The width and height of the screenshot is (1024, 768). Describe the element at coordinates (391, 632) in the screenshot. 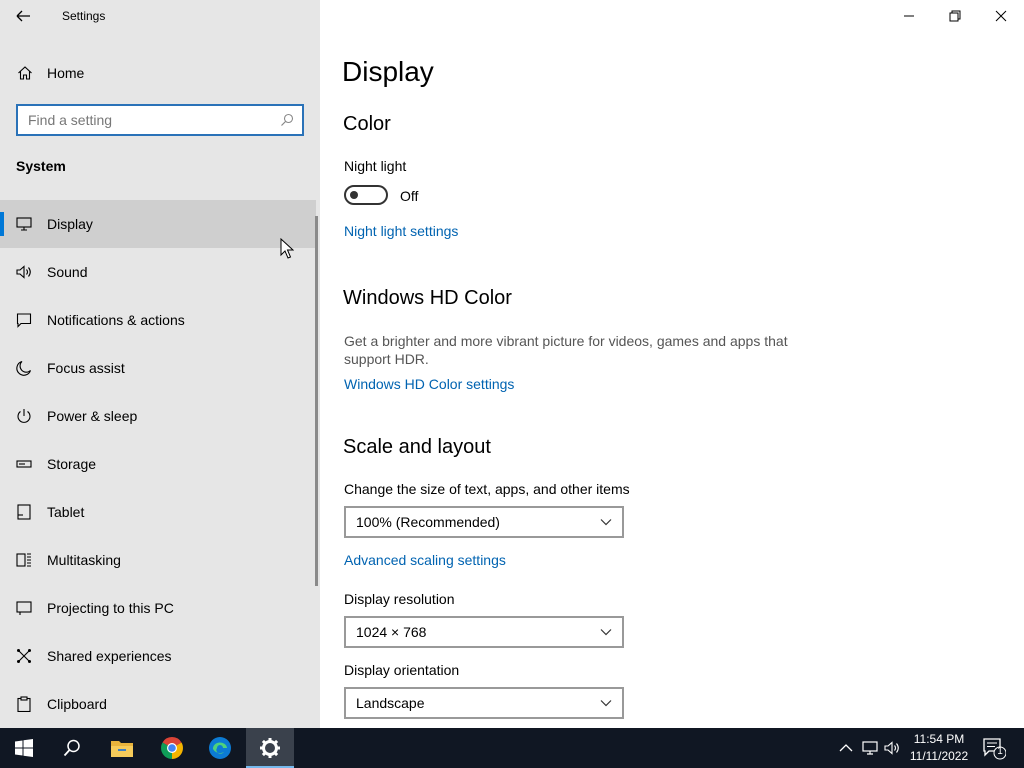

I see `resolution-value: 1024 × 768` at that location.